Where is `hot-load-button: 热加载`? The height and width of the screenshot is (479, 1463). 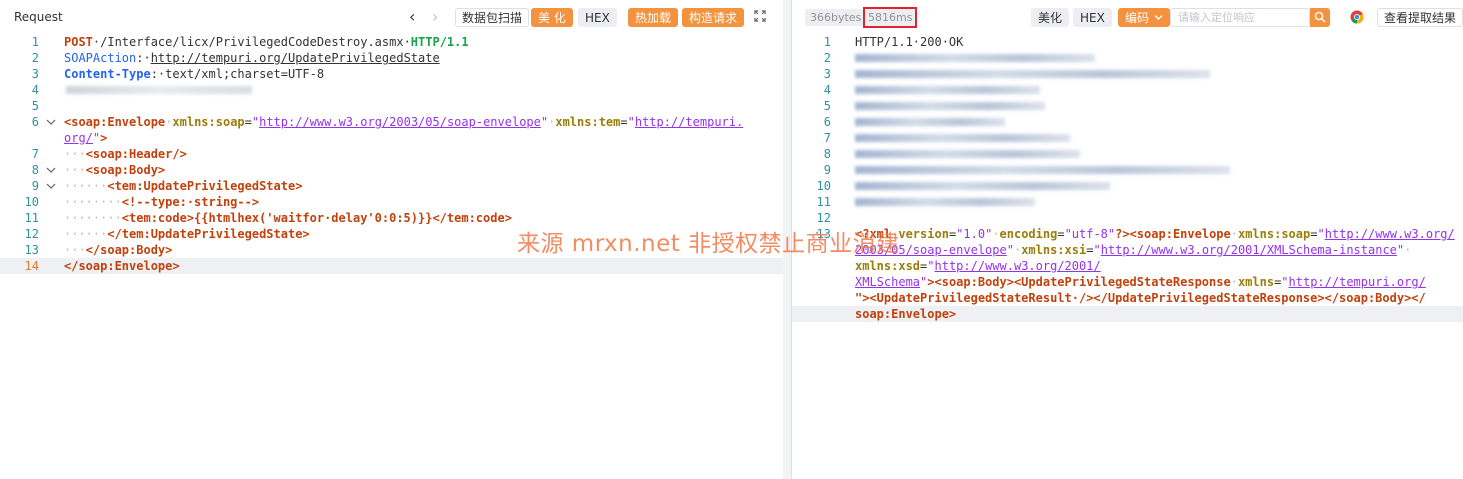 hot-load-button: 热加载 is located at coordinates (653, 17).